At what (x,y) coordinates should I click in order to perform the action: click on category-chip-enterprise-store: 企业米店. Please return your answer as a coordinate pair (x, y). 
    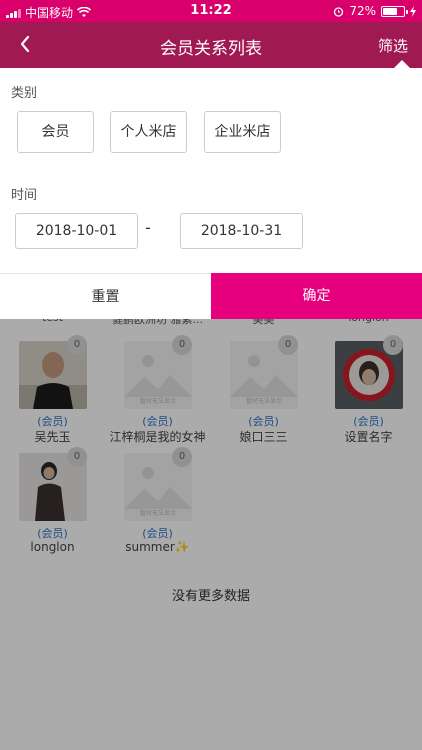
    Looking at the image, I should click on (242, 132).